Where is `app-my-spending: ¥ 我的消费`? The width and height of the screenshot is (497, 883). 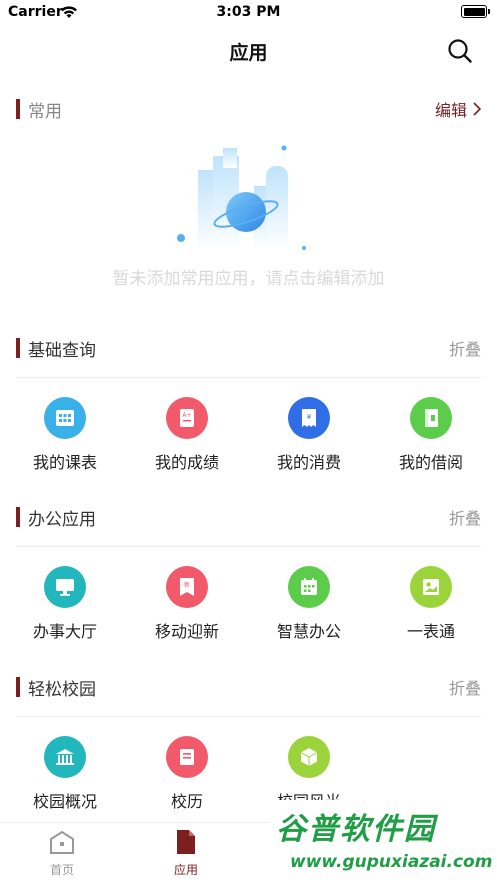 app-my-spending: ¥ 我的消费 is located at coordinates (309, 435).